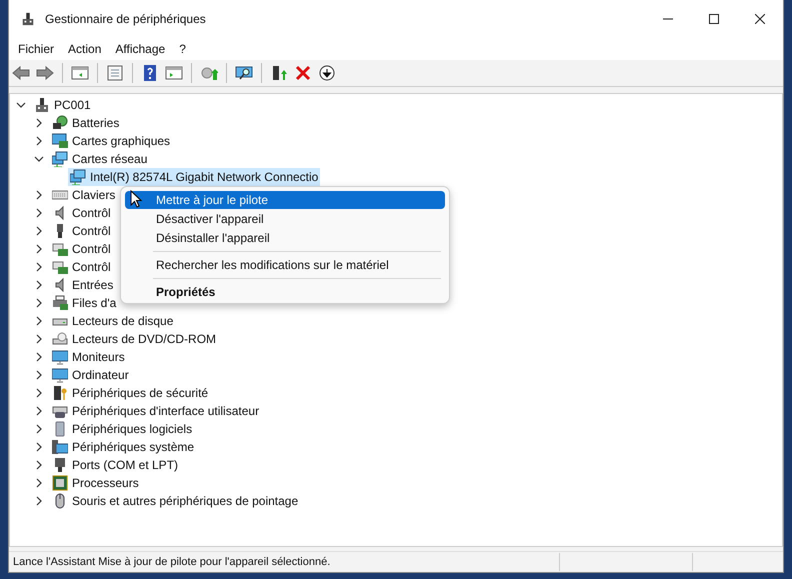 This screenshot has height=579, width=792. Describe the element at coordinates (111, 141) in the screenshot. I see `tree-item: Cartes graphiques` at that location.